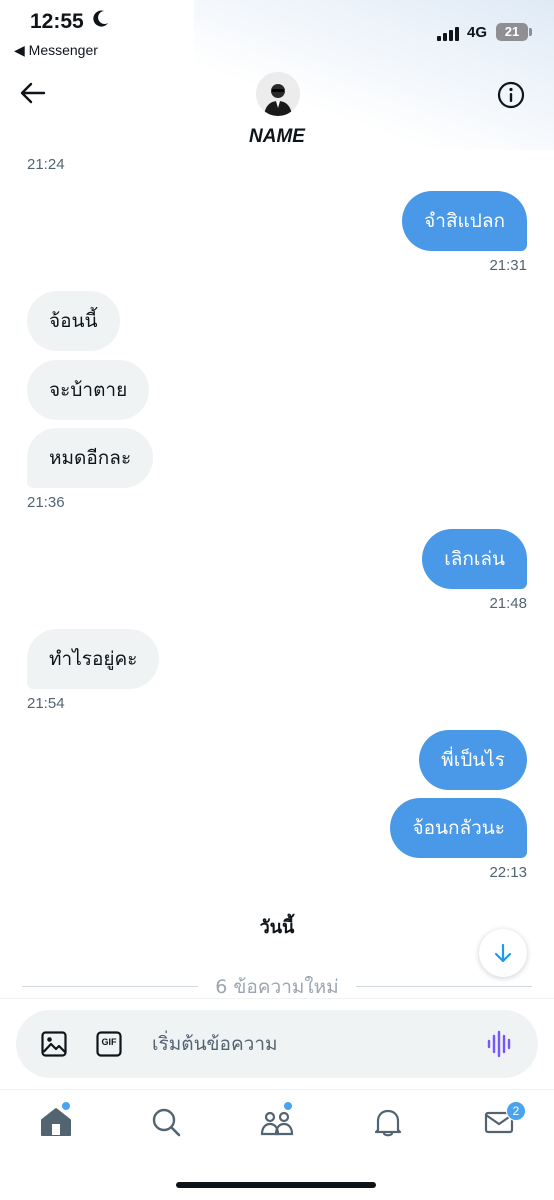 The height and width of the screenshot is (1200, 554). I want to click on gif-label: GIF, so click(109, 1042).